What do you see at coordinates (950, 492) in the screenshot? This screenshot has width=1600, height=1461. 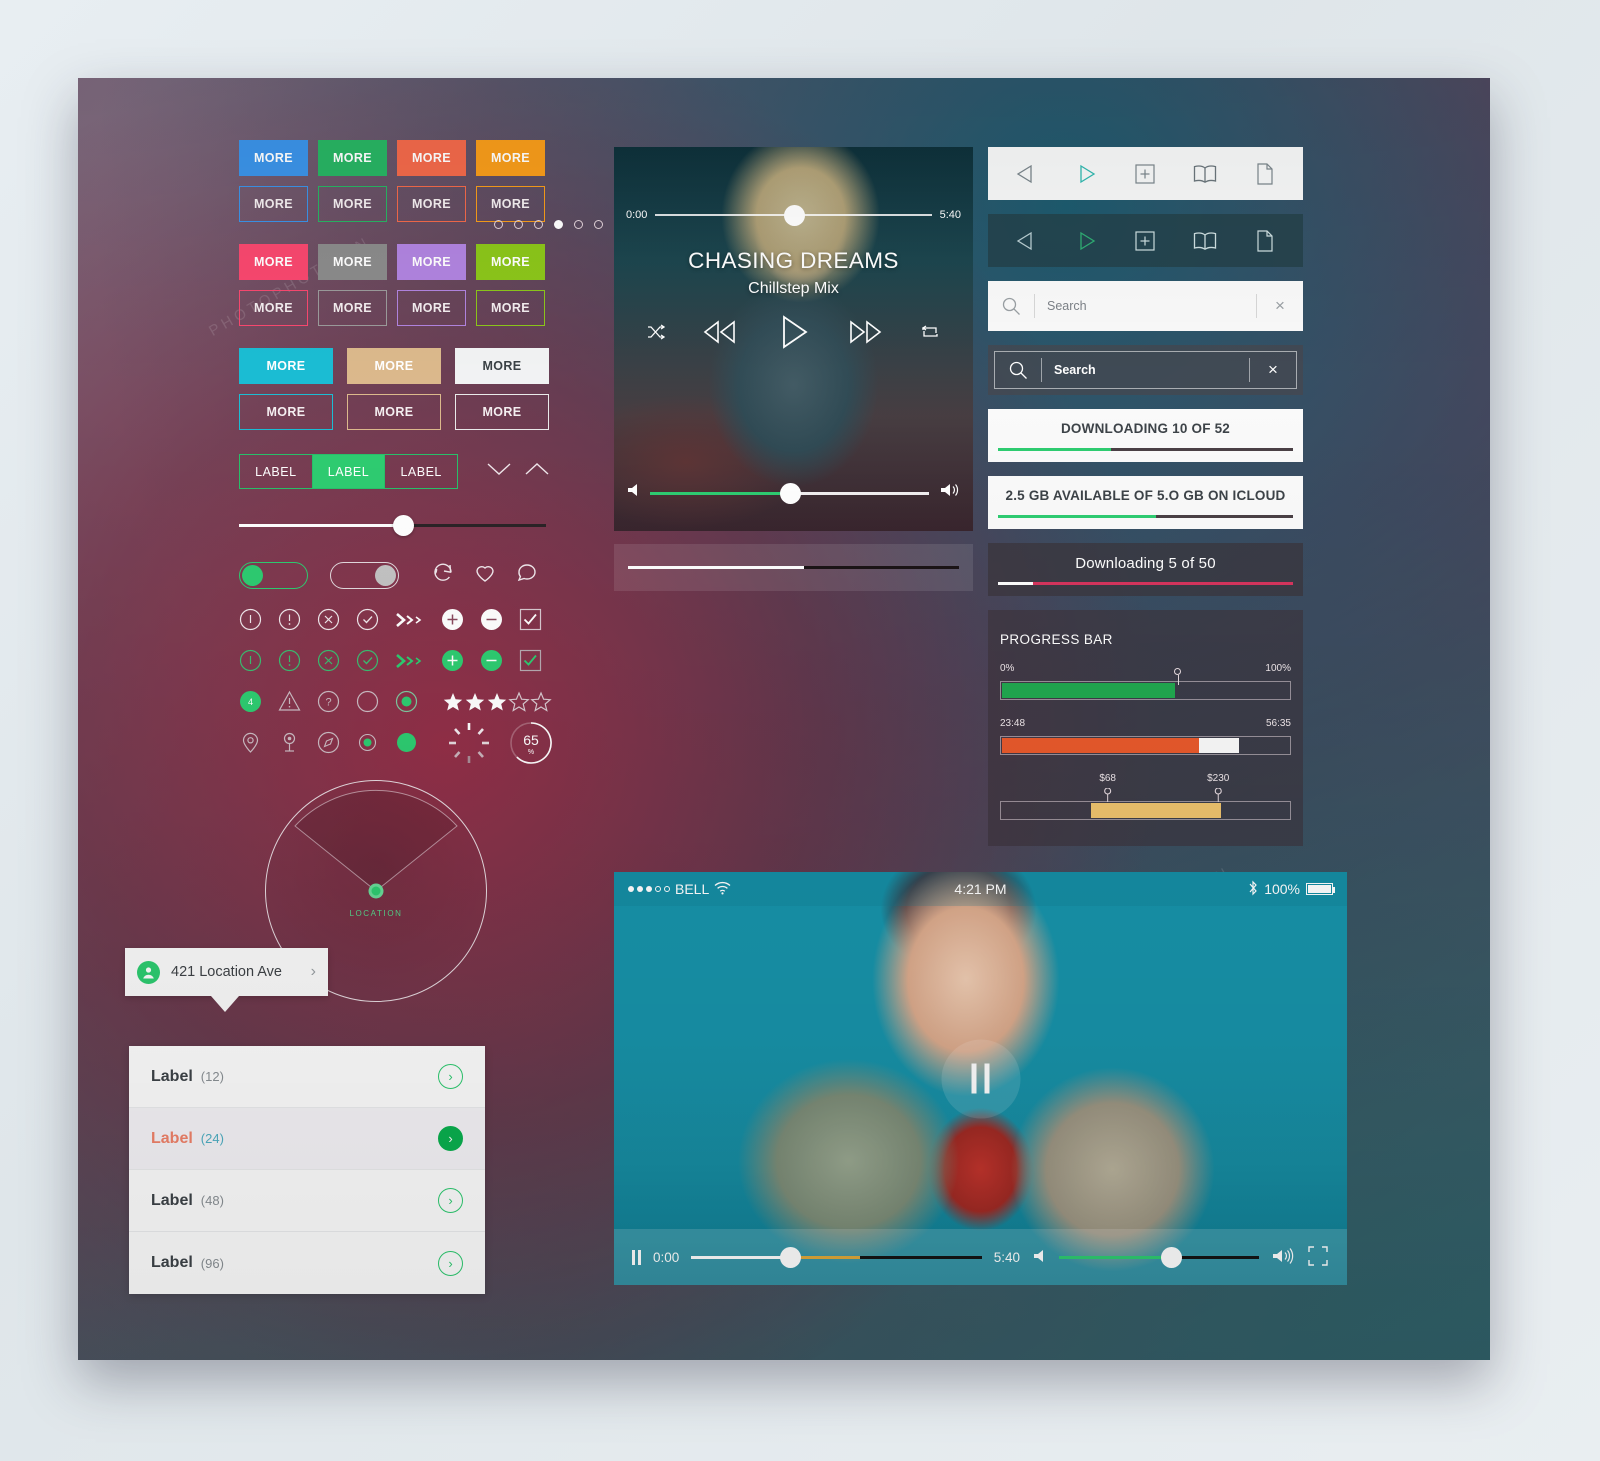 I see `volume-up-icon` at bounding box center [950, 492].